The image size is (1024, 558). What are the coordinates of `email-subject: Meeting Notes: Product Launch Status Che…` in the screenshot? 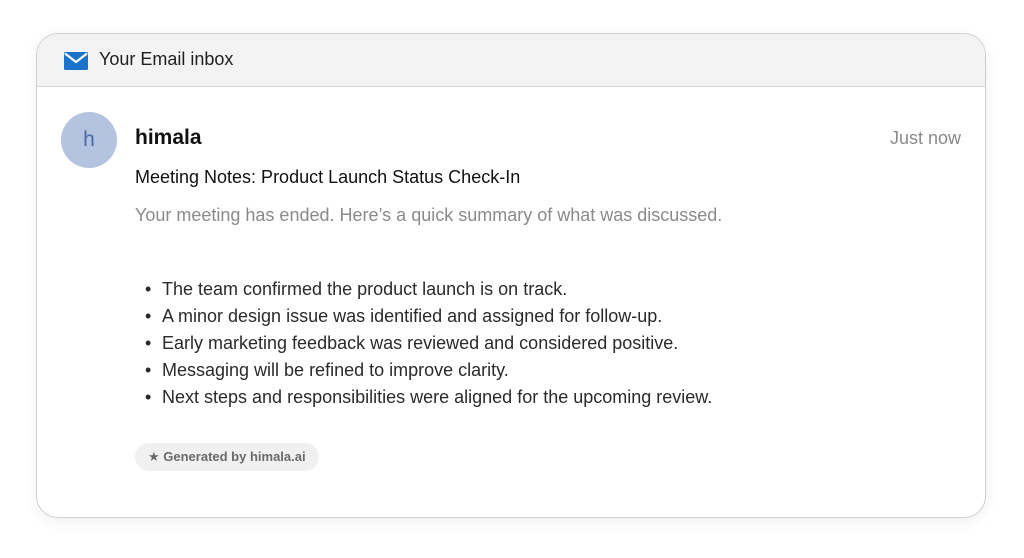 It's located at (327, 177).